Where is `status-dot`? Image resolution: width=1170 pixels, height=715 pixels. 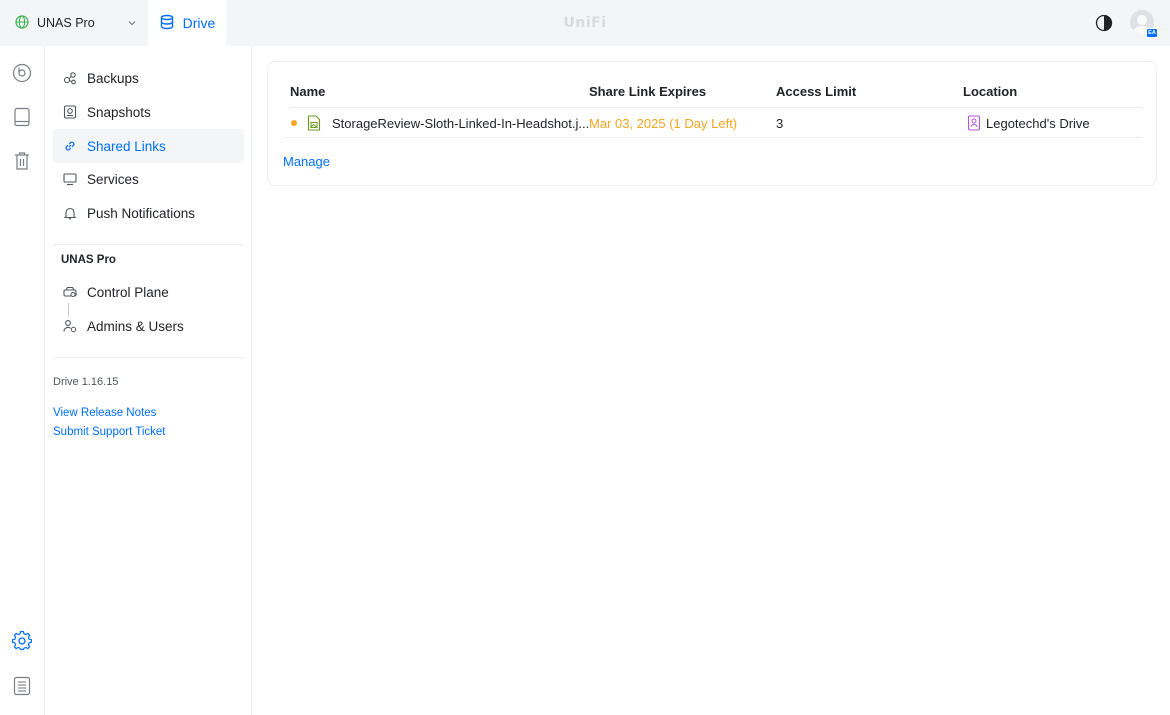
status-dot is located at coordinates (294, 123).